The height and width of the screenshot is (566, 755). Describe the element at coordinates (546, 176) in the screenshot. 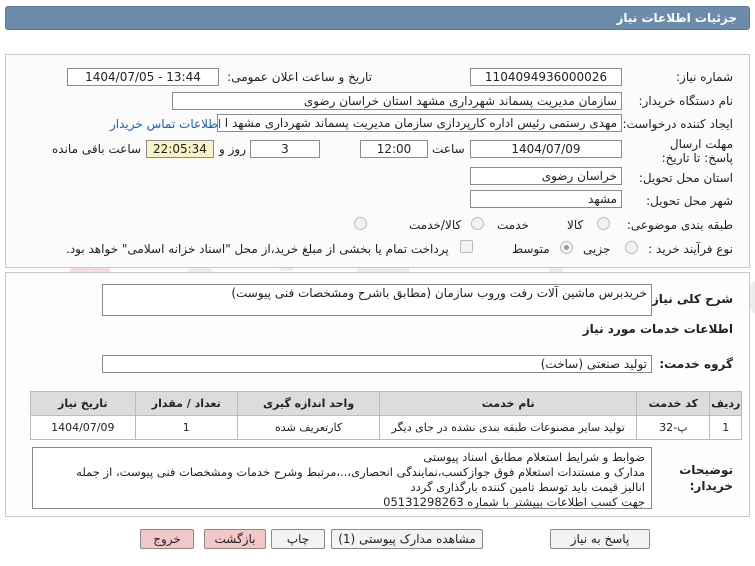

I see `province-field: خراسان رضوی` at that location.